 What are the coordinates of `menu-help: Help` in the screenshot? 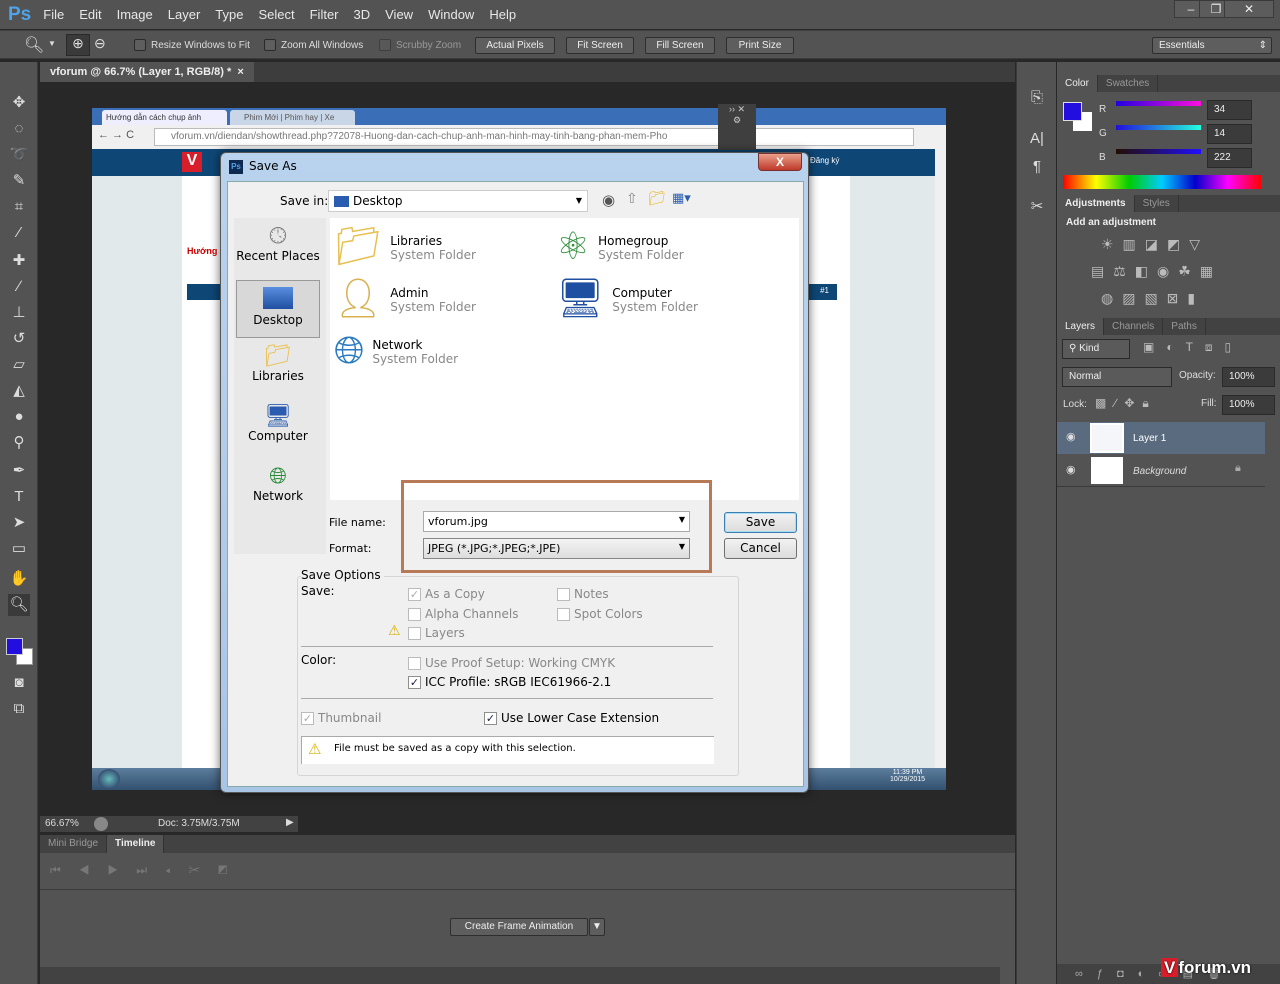 It's located at (502, 14).